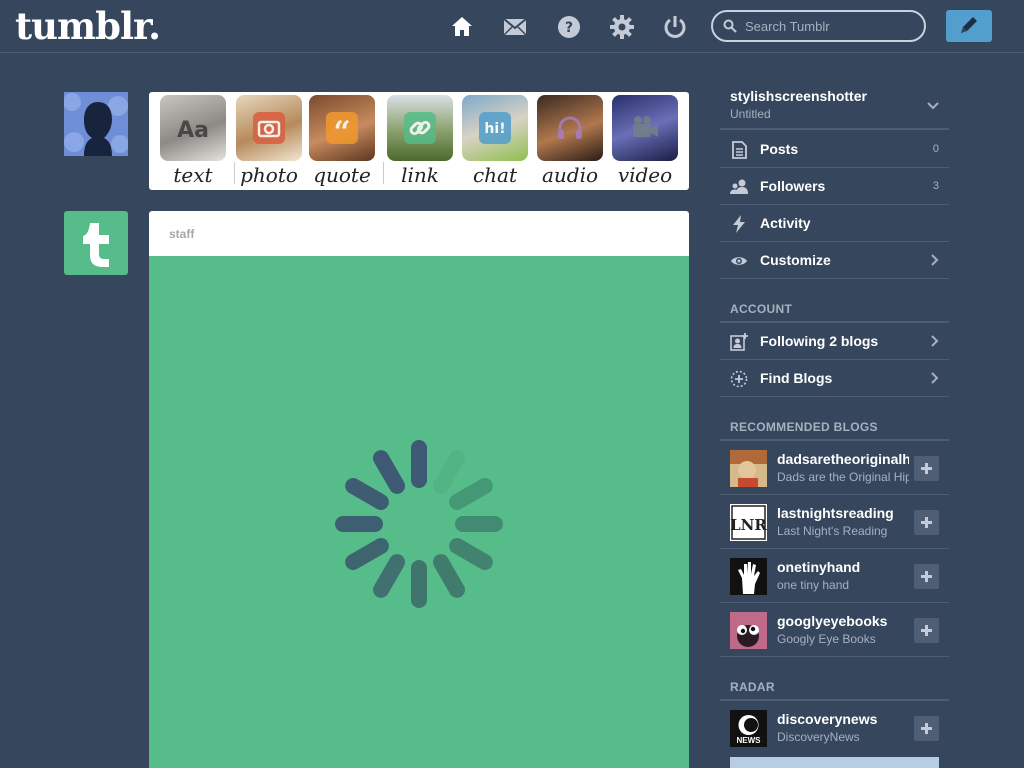 The width and height of the screenshot is (1024, 768). Describe the element at coordinates (826, 639) in the screenshot. I see `blog-title: Googly Eye Books` at that location.